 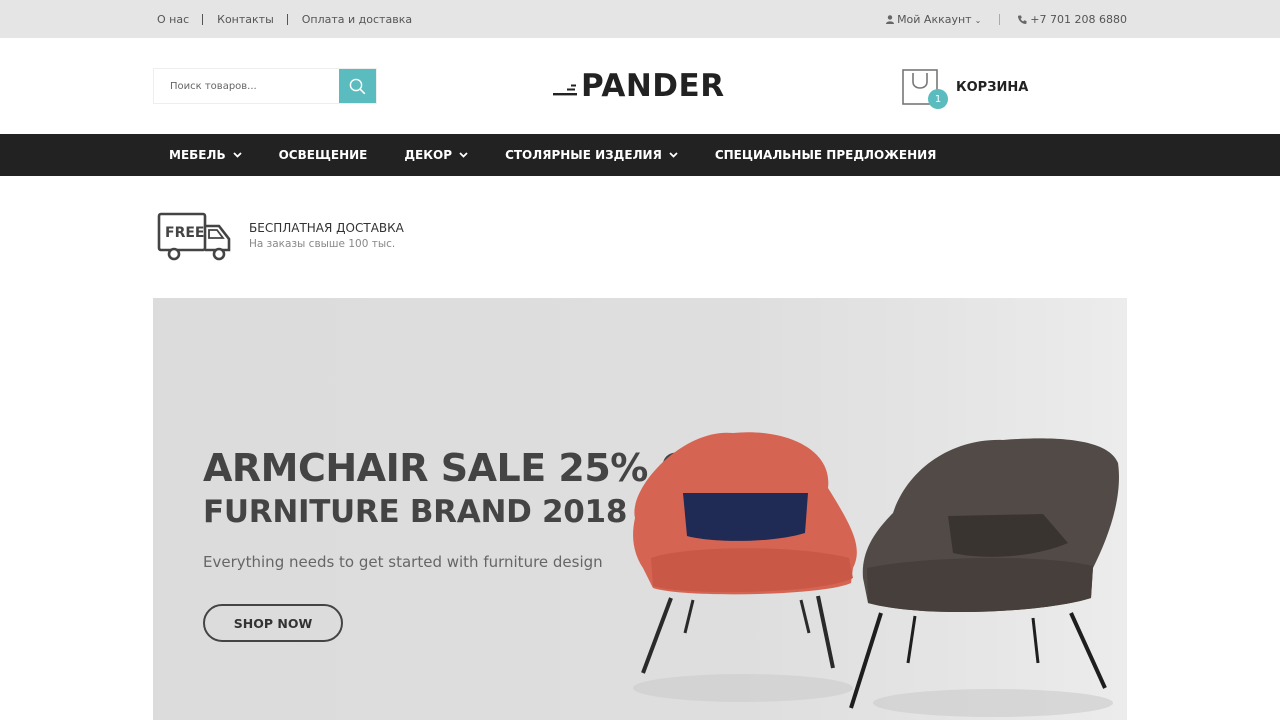 I want to click on delivery-truck-icon: FREE, so click(x=194, y=236).